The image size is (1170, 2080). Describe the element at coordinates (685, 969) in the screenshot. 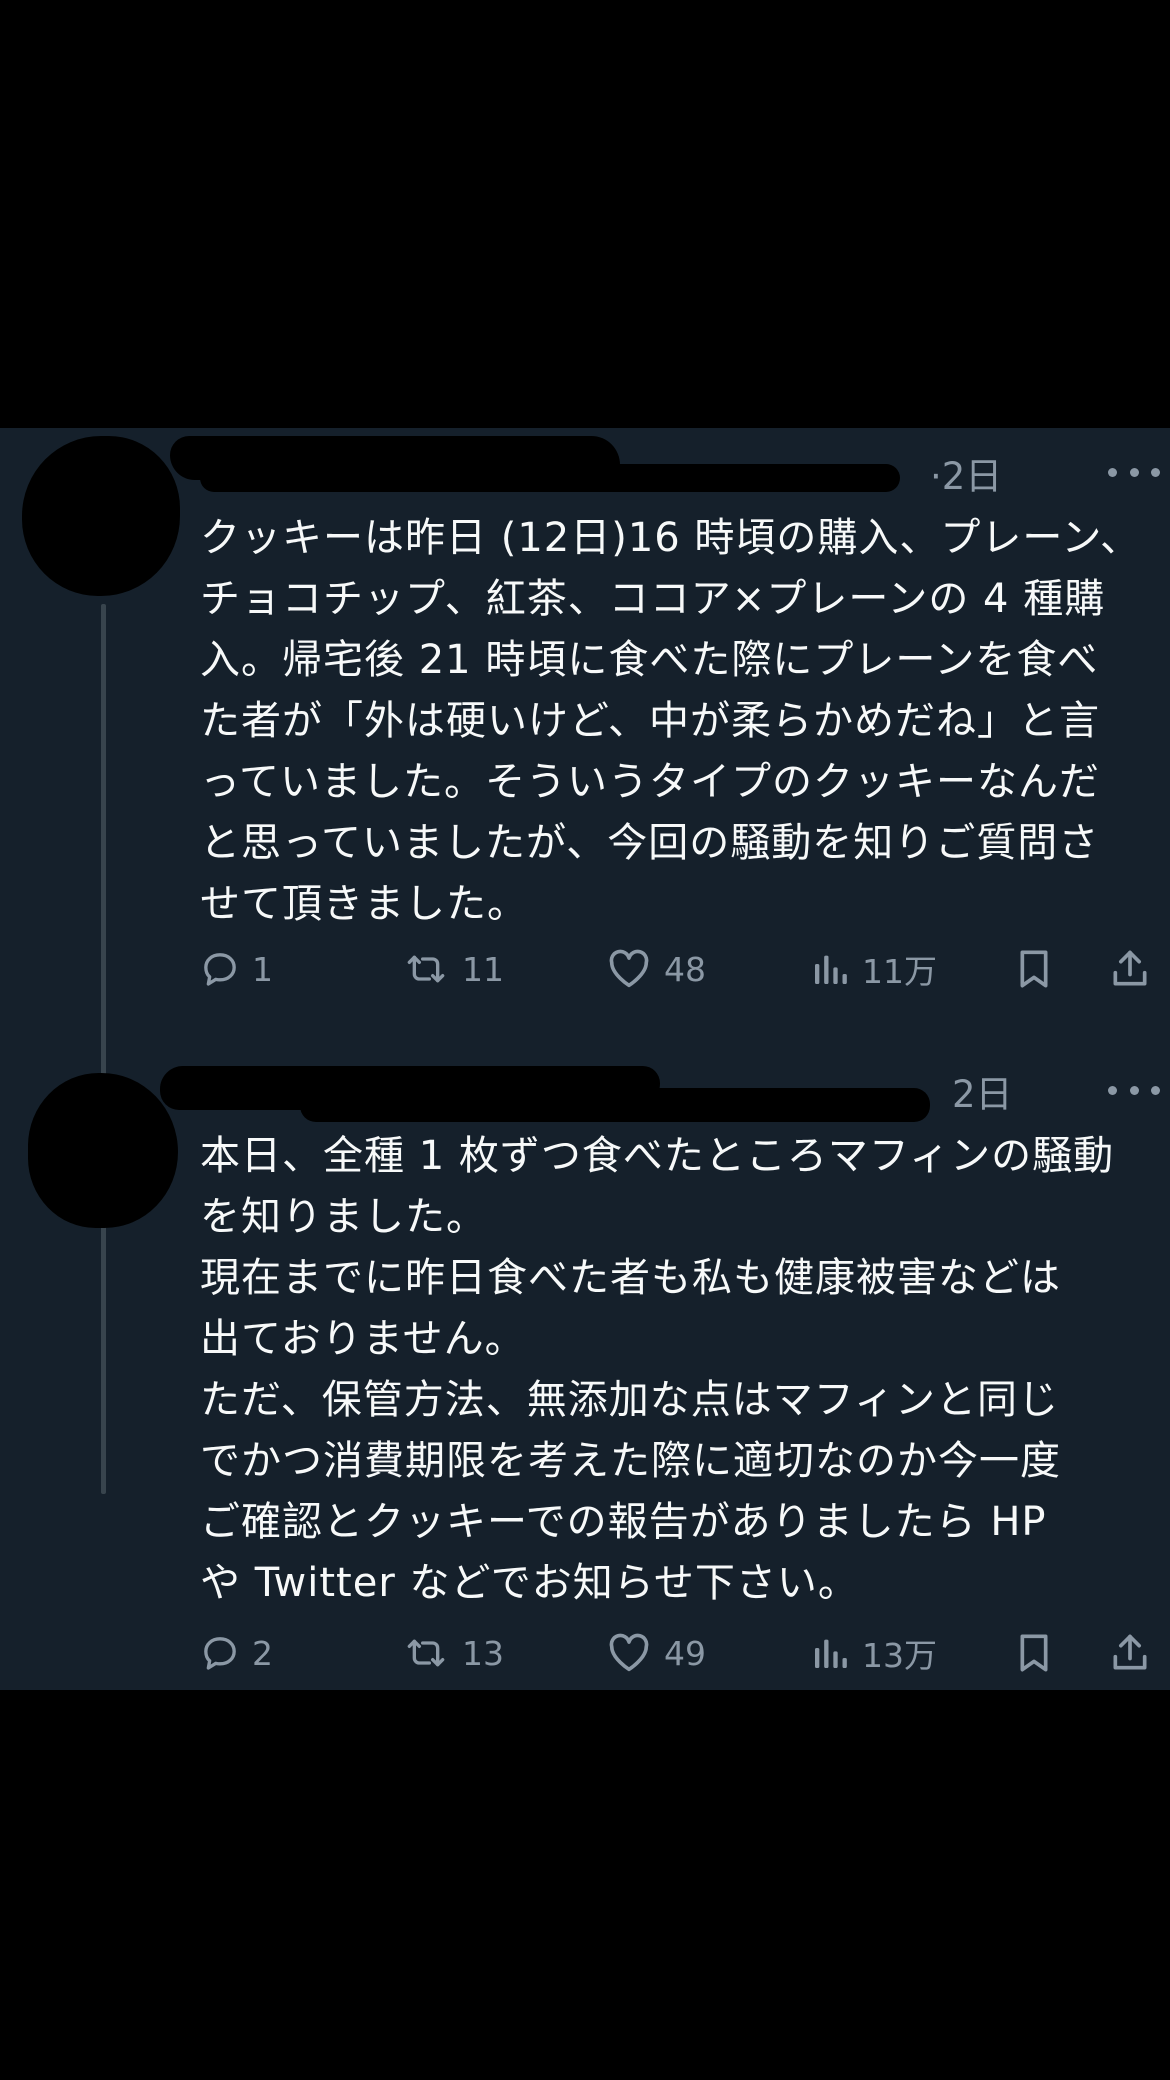

I see `like-count: 48` at that location.